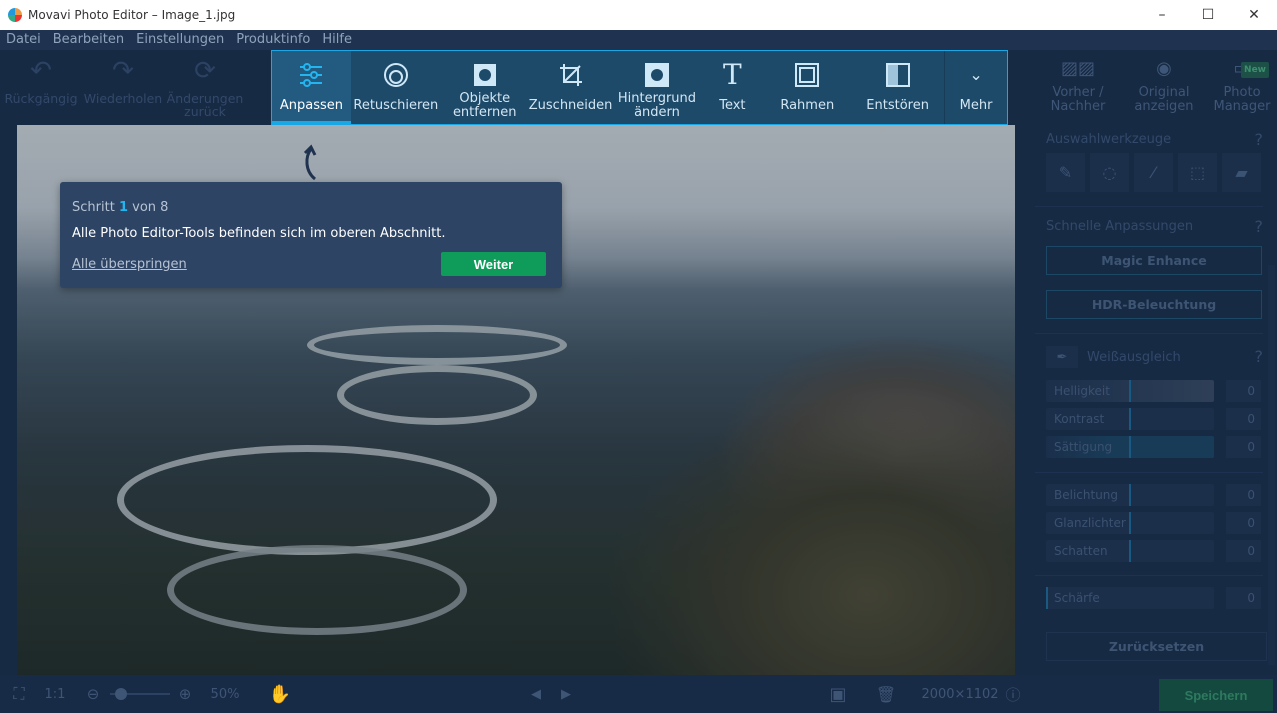 The height and width of the screenshot is (713, 1277). What do you see at coordinates (1156, 646) in the screenshot?
I see `reset-button: Zurücksetzen` at bounding box center [1156, 646].